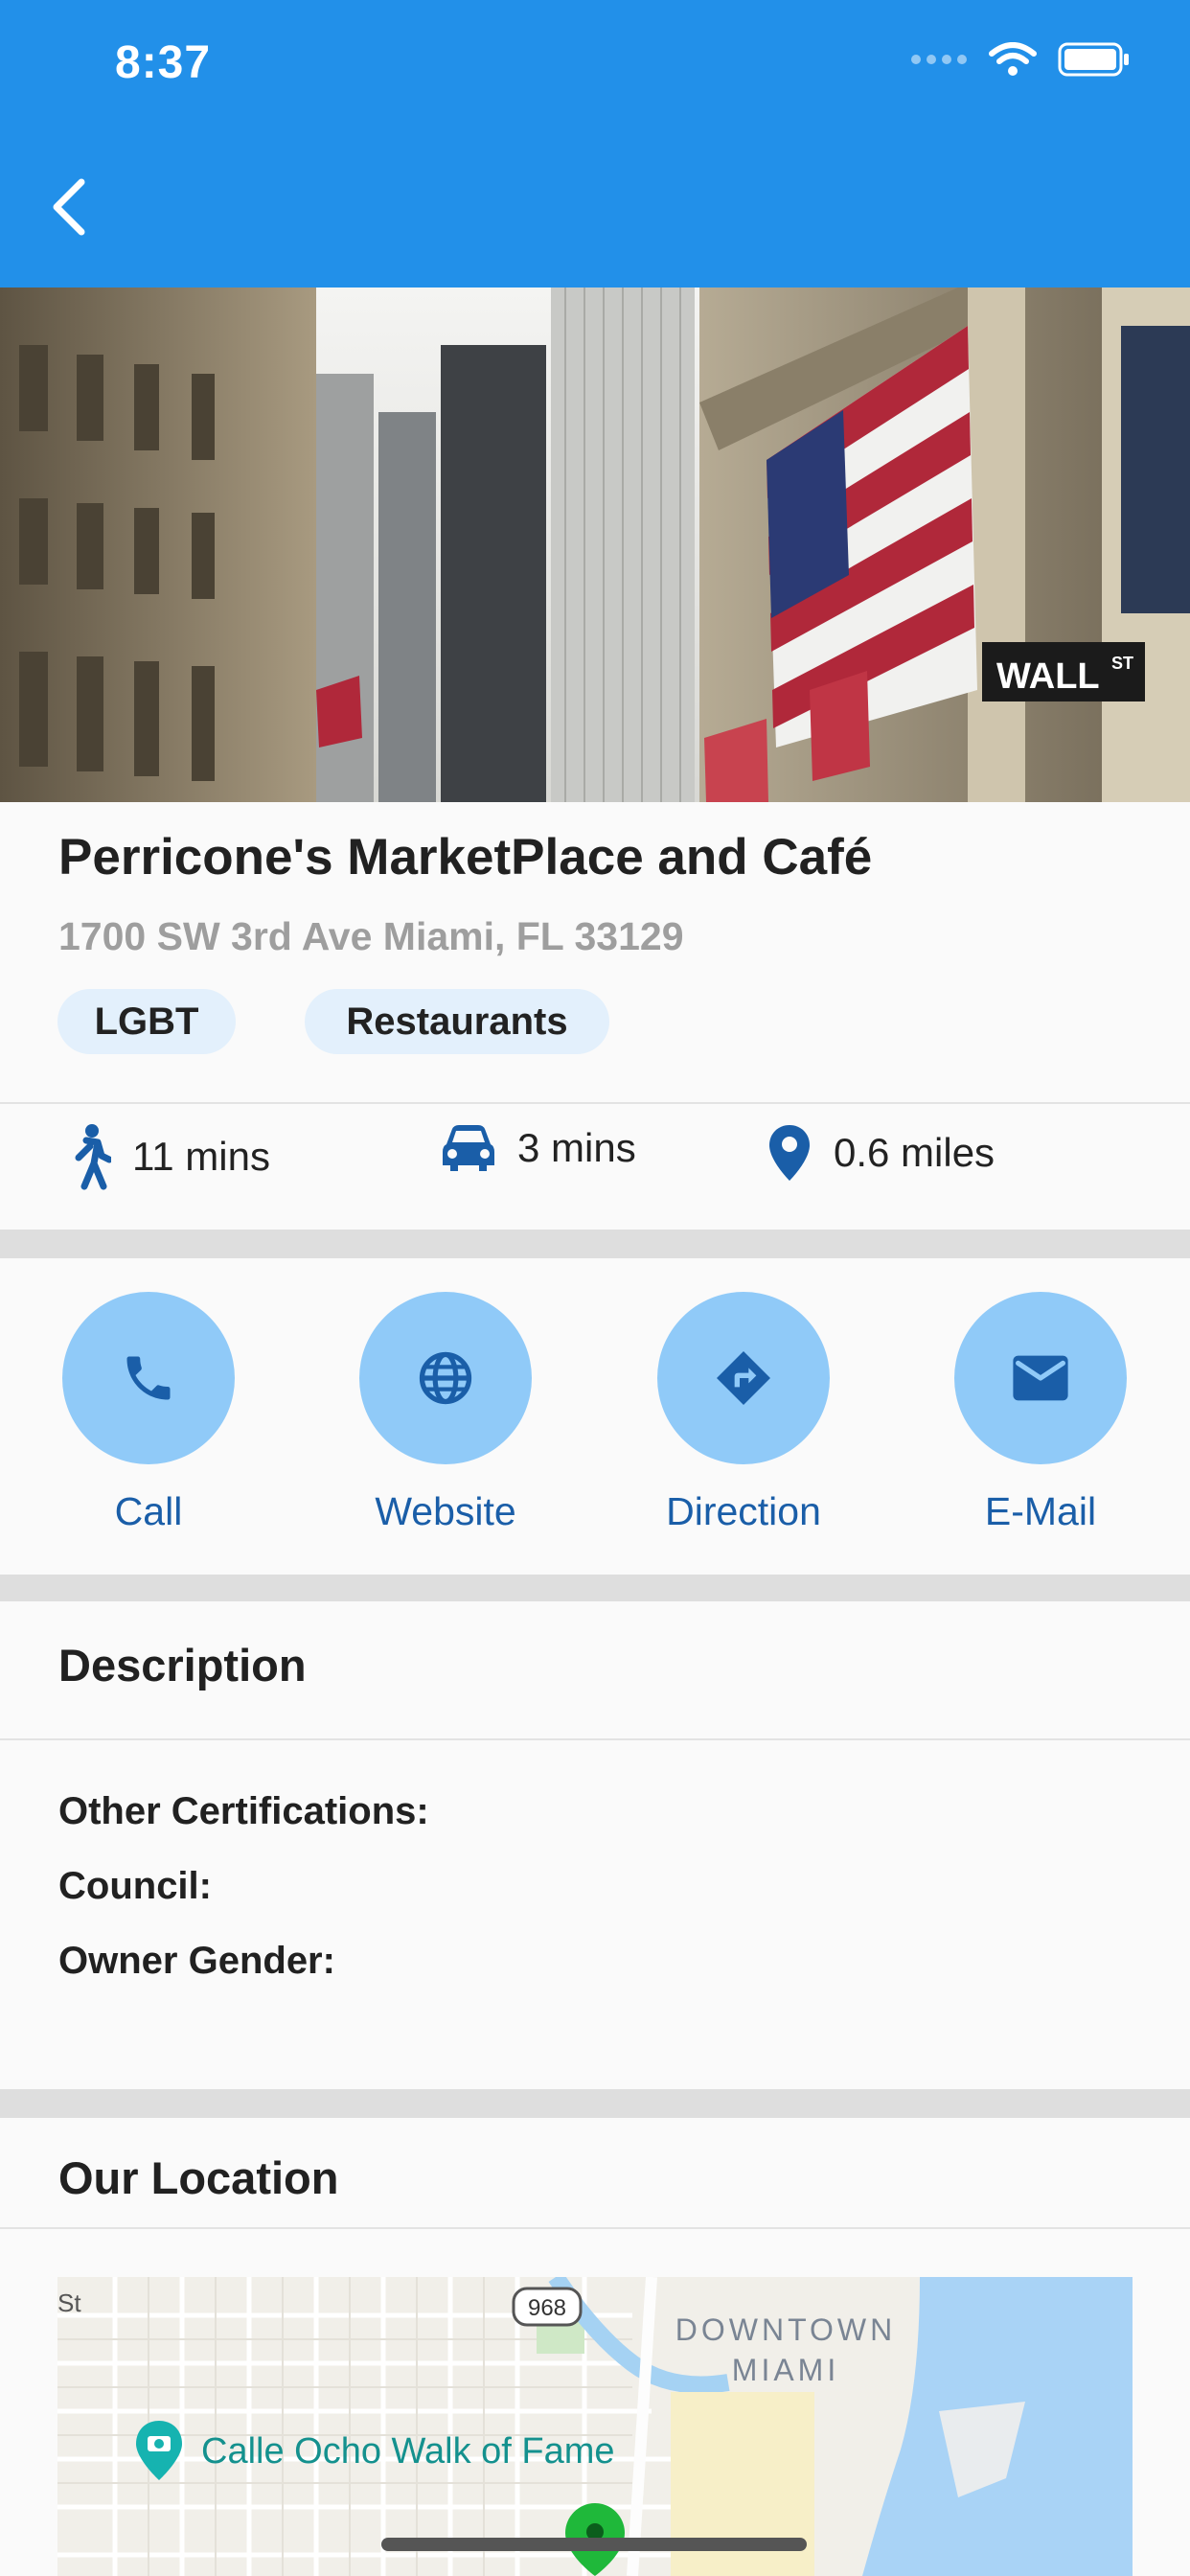  What do you see at coordinates (69, 2302) in the screenshot?
I see `map-street-label: St` at bounding box center [69, 2302].